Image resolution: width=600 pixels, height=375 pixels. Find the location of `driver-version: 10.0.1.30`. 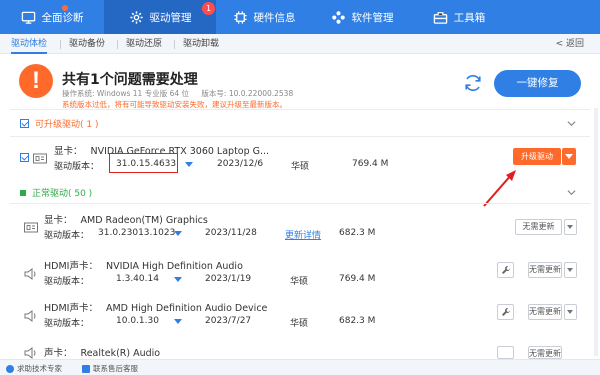

driver-version: 10.0.1.30 is located at coordinates (137, 321).